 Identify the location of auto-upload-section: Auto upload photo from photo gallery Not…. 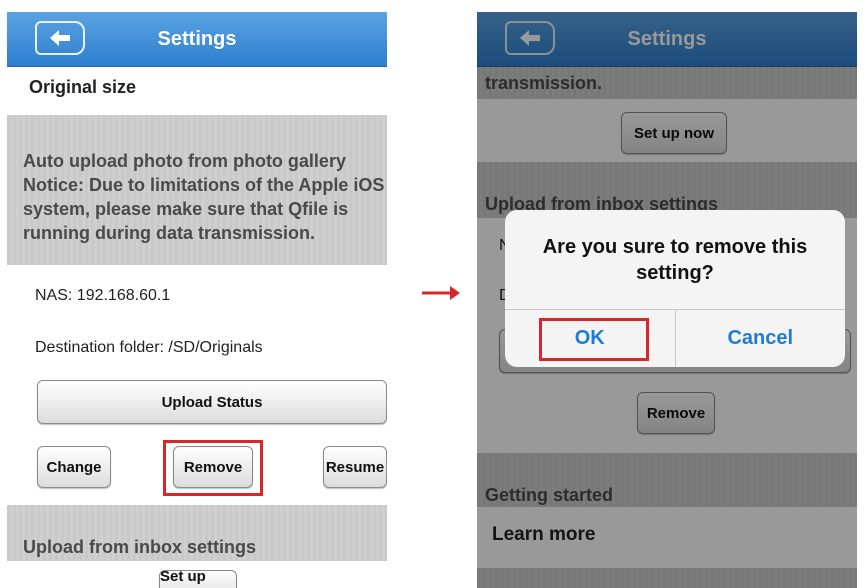
(197, 190).